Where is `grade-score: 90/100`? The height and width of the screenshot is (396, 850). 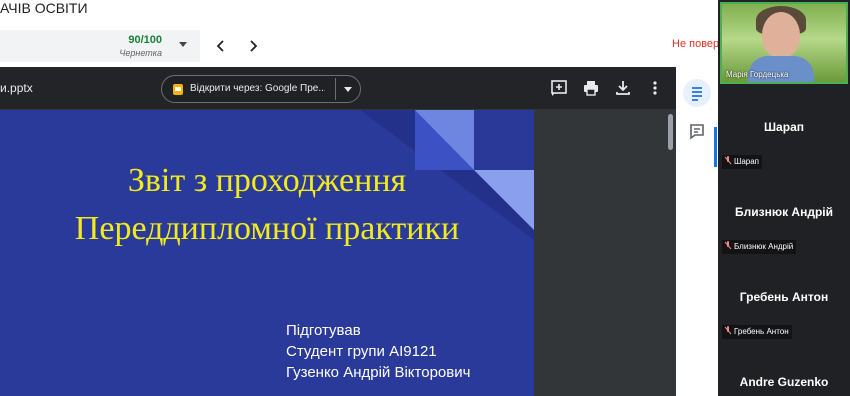
grade-score: 90/100 is located at coordinates (145, 40).